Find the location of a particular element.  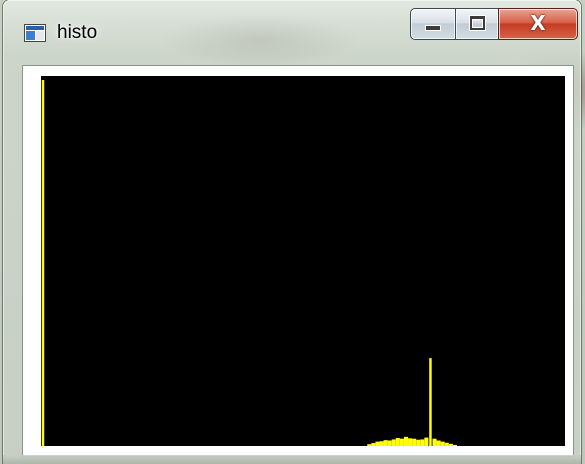

app-window-icon is located at coordinates (35, 33).